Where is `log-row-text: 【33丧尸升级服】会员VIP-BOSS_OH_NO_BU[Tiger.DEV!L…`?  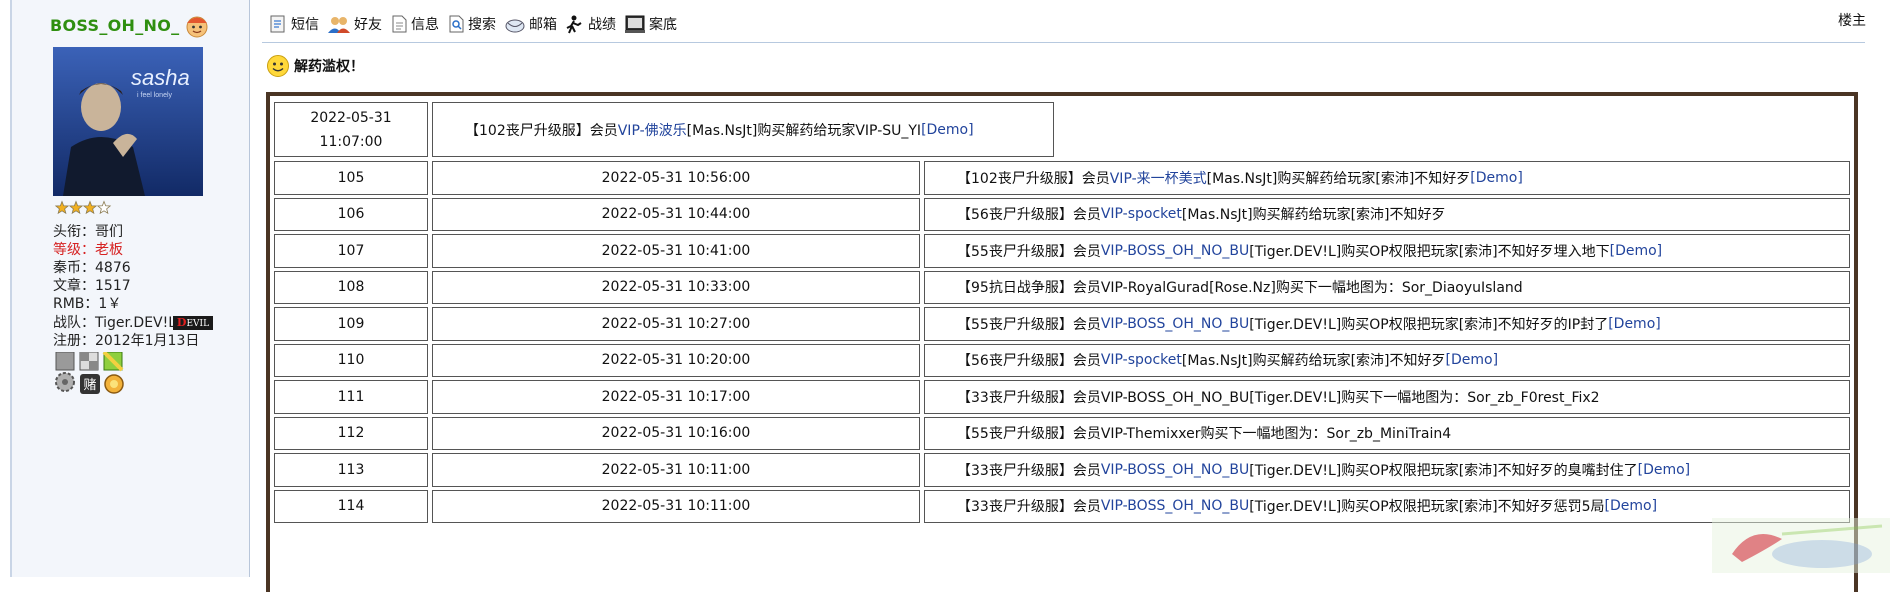 log-row-text: 【33丧尸升级服】会员VIP-BOSS_OH_NO_BU[Tiger.DEV!L… is located at coordinates (1387, 470).